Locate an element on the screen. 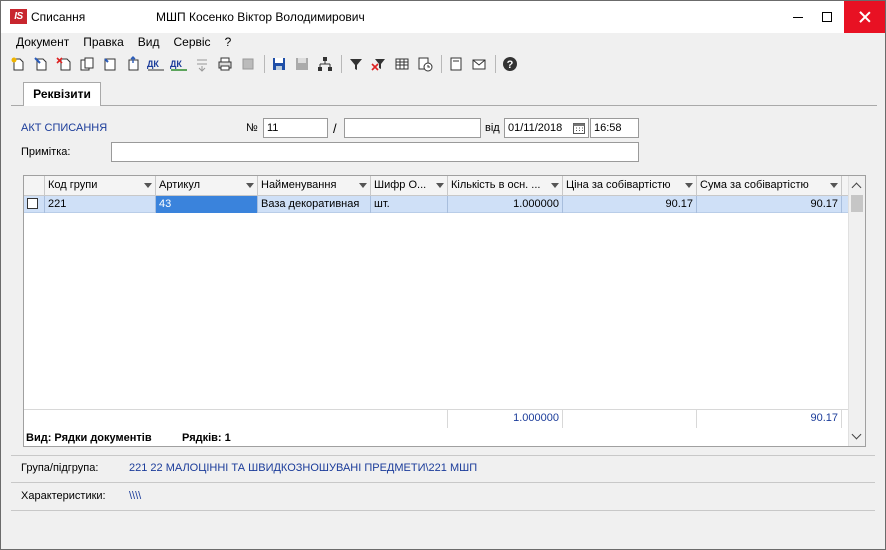 Image resolution: width=886 pixels, height=550 pixels. table-icon is located at coordinates (402, 64).